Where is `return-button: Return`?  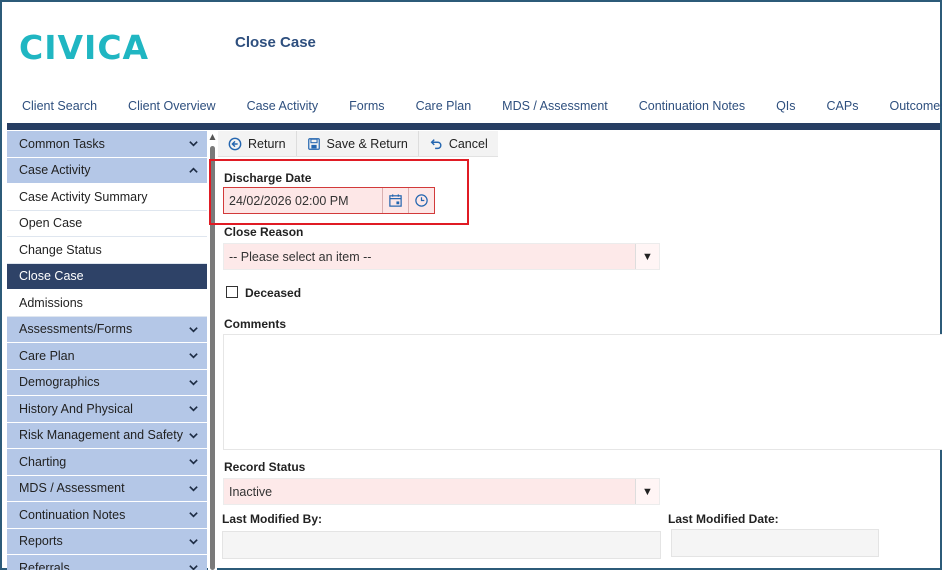 return-button: Return is located at coordinates (257, 143).